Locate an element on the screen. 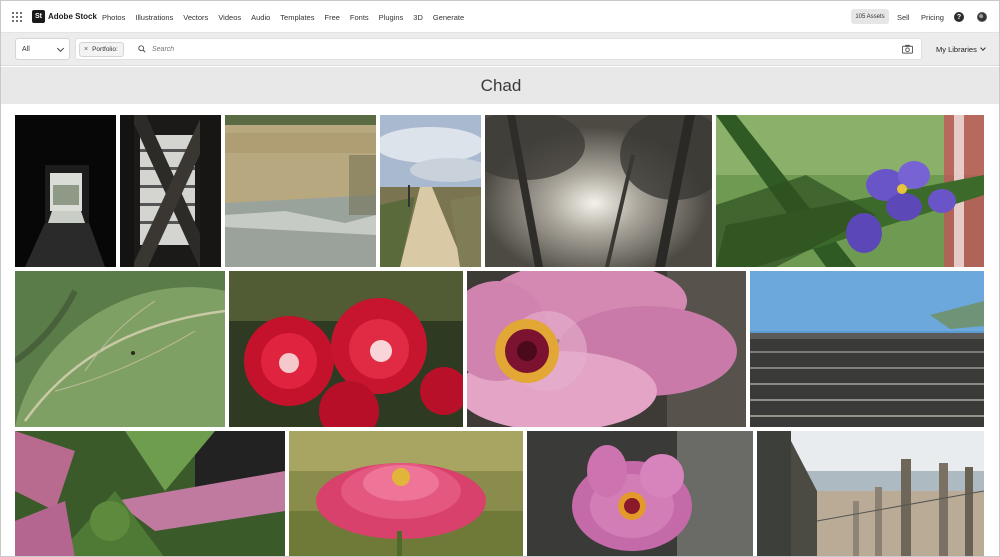 This screenshot has width=1000, height=557. purple-spiderwort-flower-photo is located at coordinates (850, 191).